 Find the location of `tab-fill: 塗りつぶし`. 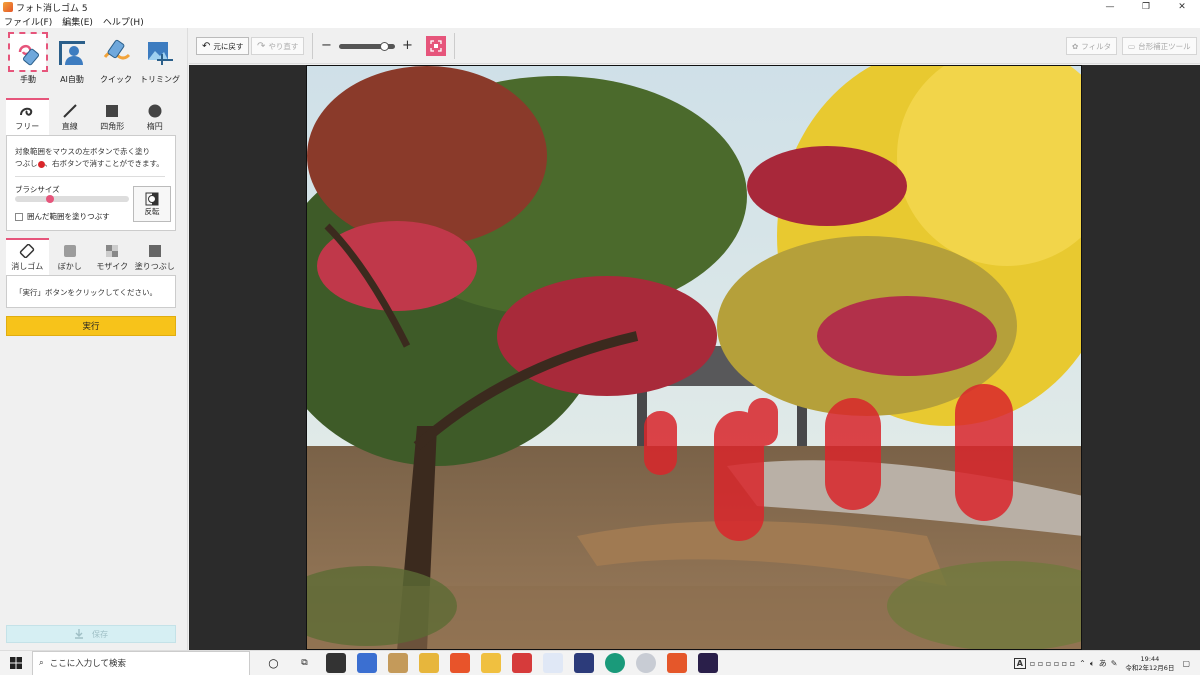

tab-fill: 塗りつぶし is located at coordinates (155, 256).